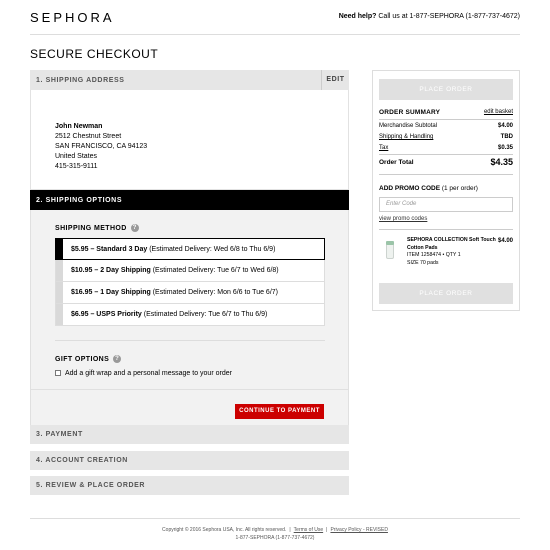  Describe the element at coordinates (446, 162) in the screenshot. I see `order-total-row: Order Total $4.35` at that location.